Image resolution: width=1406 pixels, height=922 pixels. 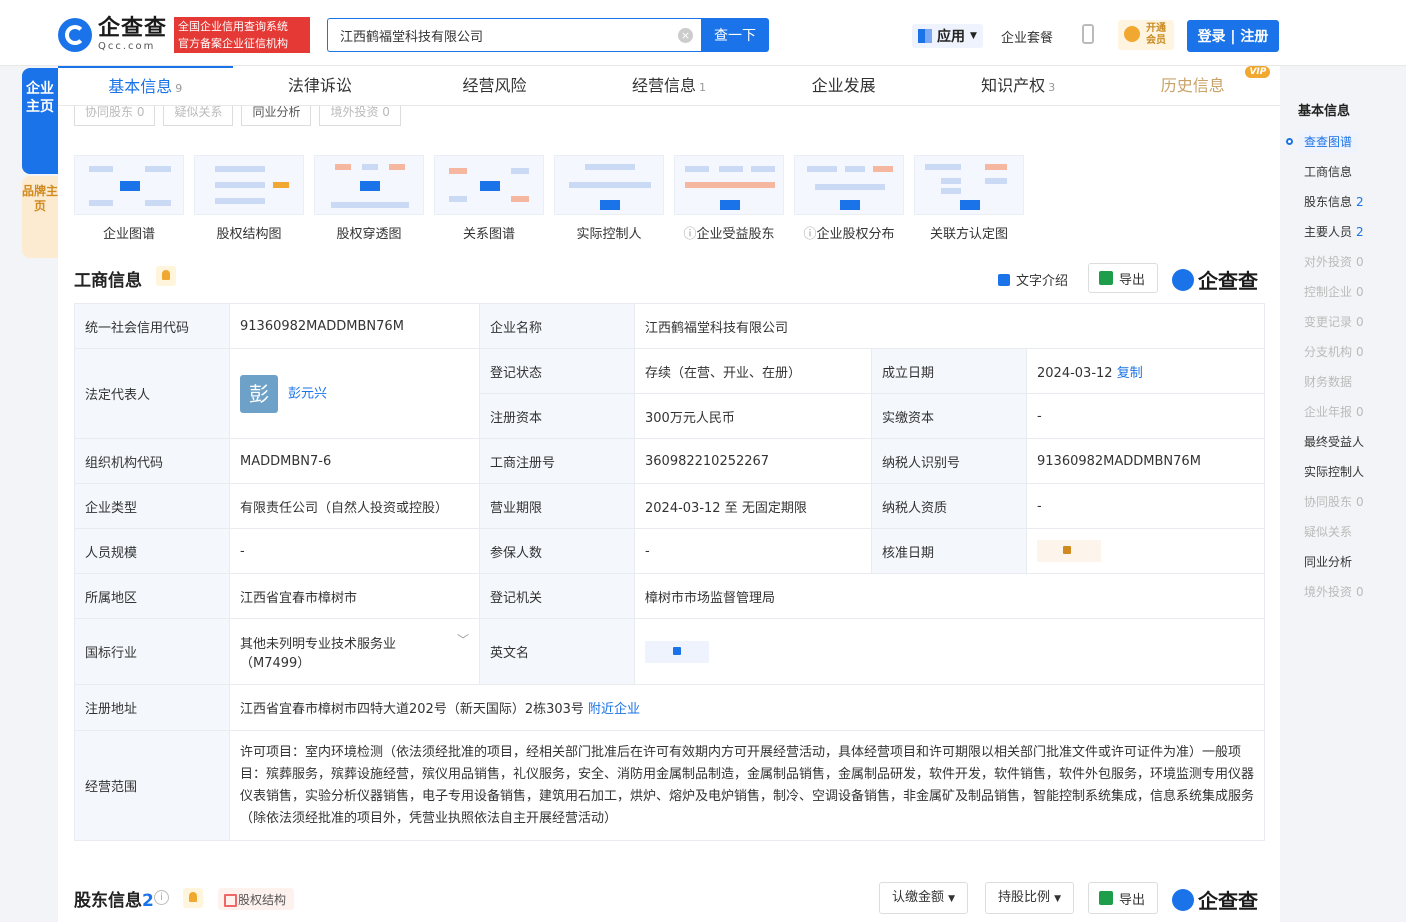 I want to click on subtab-co-shareholder: 协同股东 0, so click(x=115, y=116).